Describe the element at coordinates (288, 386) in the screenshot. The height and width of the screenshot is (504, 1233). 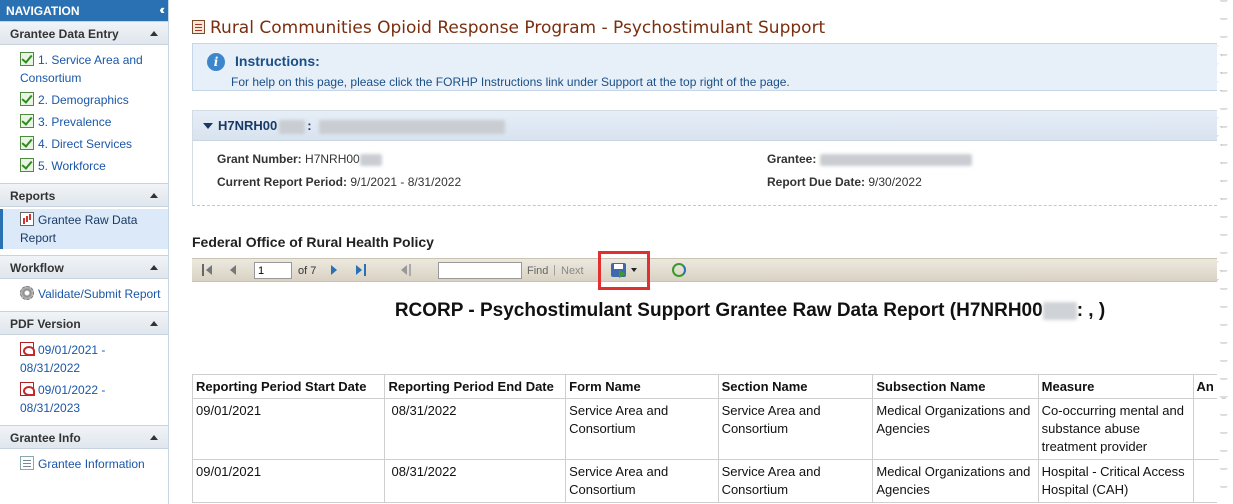
I see `column-header: Reporting Period Start Date` at that location.